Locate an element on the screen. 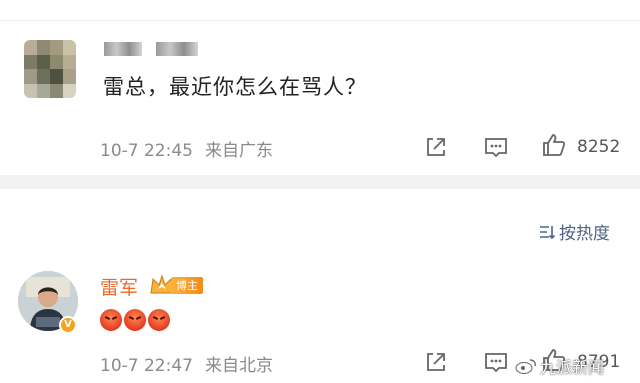 Image resolution: width=640 pixels, height=383 pixels. like-count: 8252 is located at coordinates (599, 147).